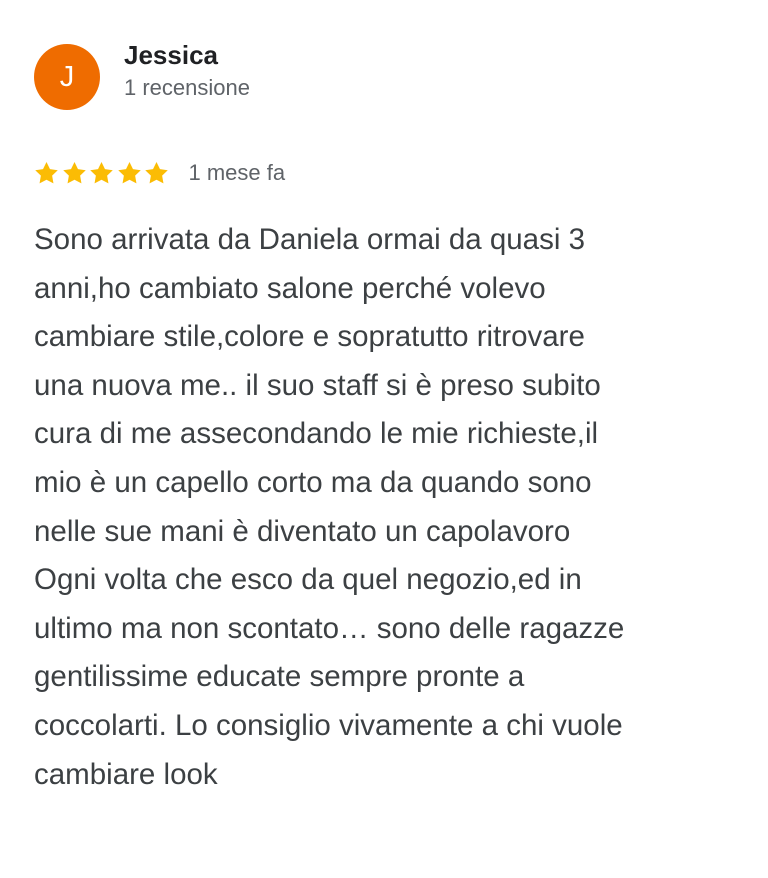 The width and height of the screenshot is (768, 878). Describe the element at coordinates (126, 774) in the screenshot. I see `review-text-line: cambiare look` at that location.